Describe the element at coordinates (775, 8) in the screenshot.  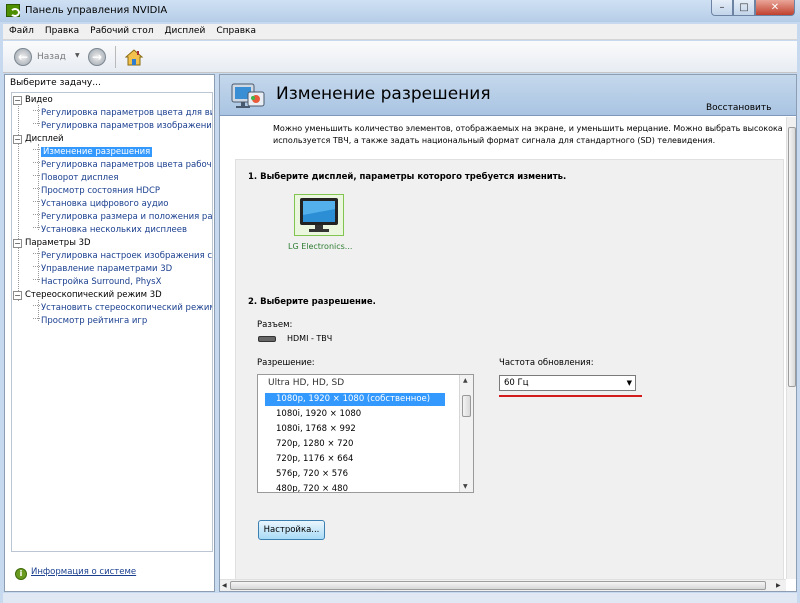
I see `close-button: ✕` at that location.